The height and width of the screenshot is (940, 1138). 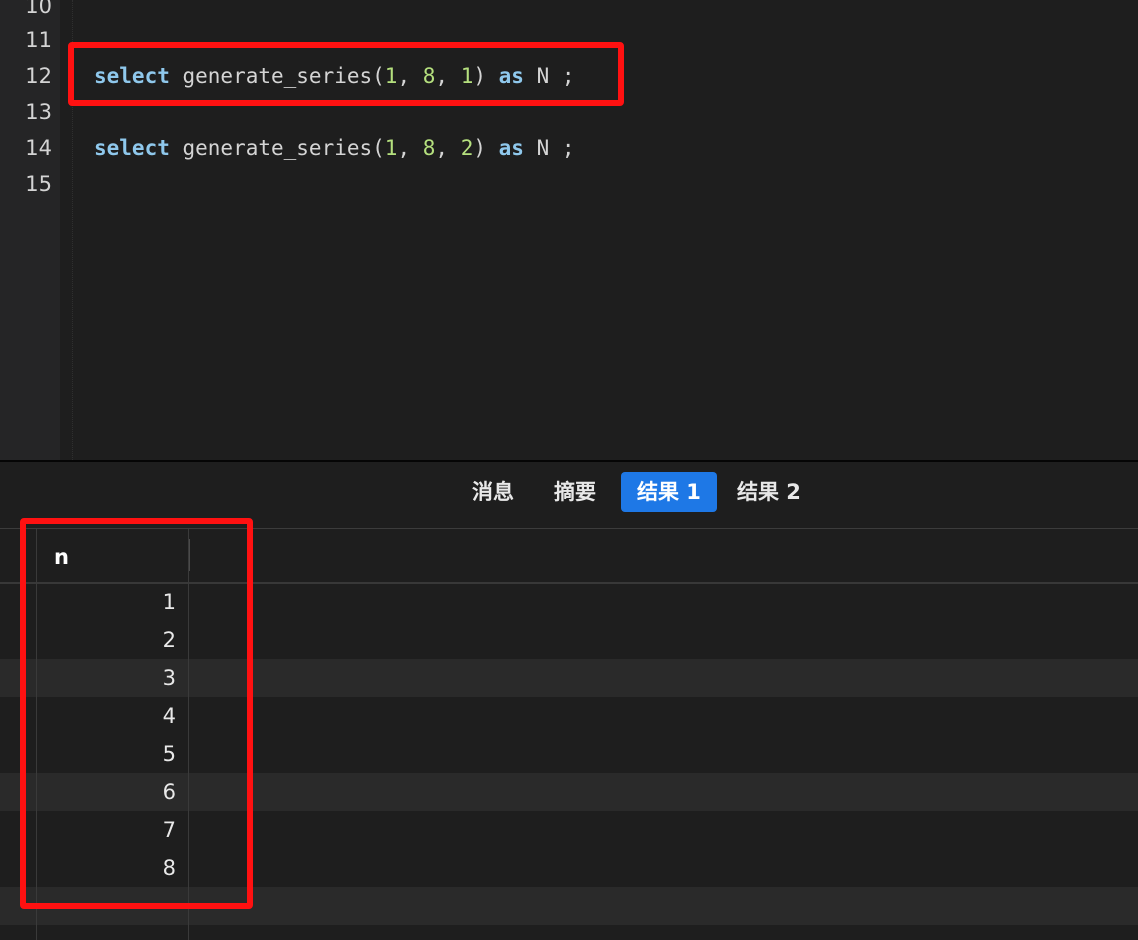 What do you see at coordinates (38, 112) in the screenshot?
I see `line-number: 13` at bounding box center [38, 112].